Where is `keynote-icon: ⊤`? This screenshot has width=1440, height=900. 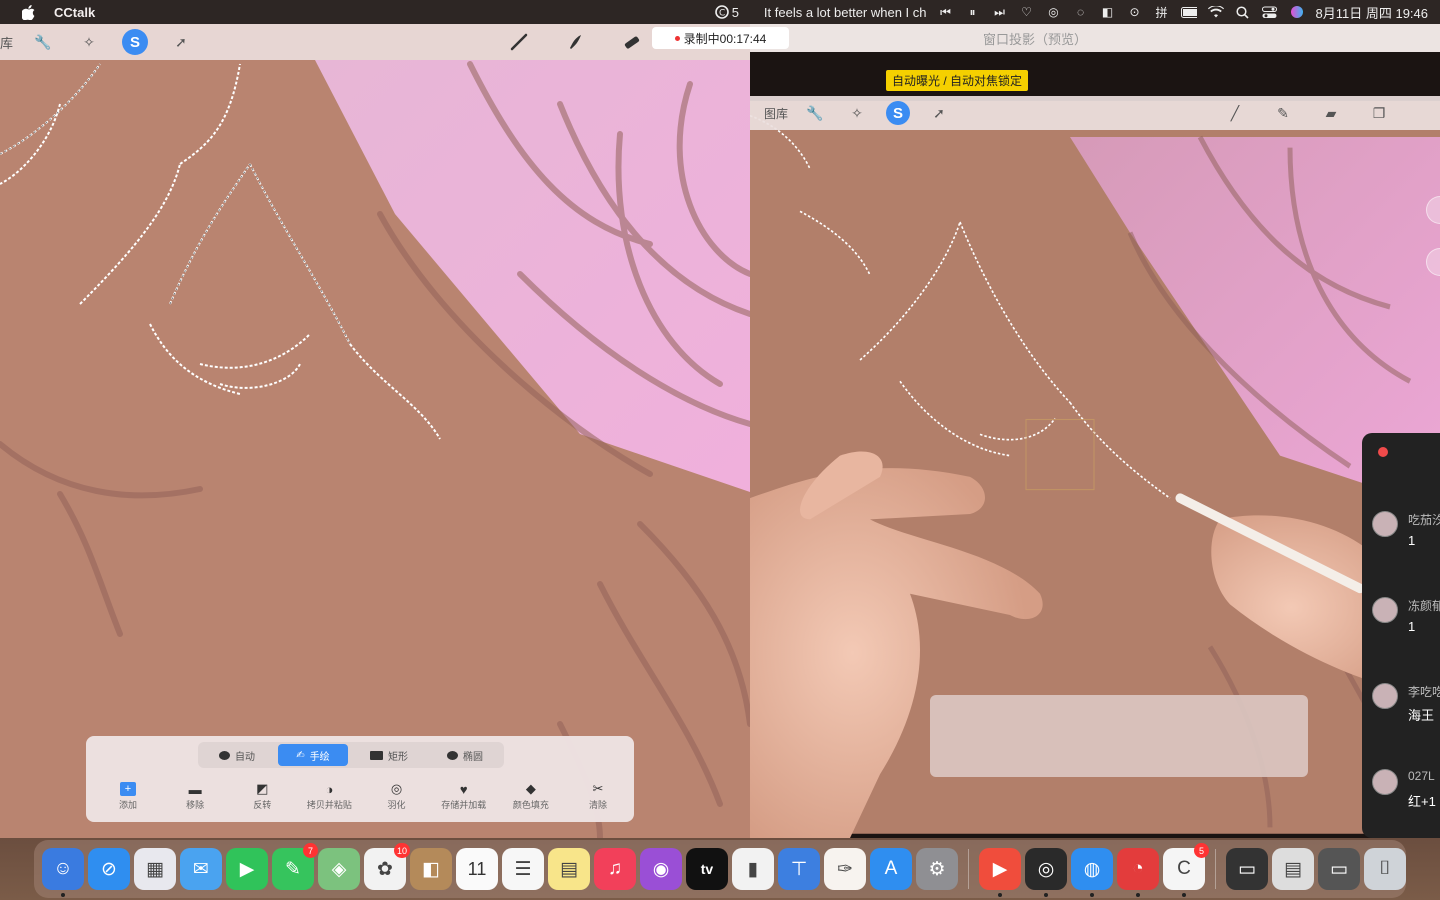
keynote-icon: ⊤ is located at coordinates (799, 869).